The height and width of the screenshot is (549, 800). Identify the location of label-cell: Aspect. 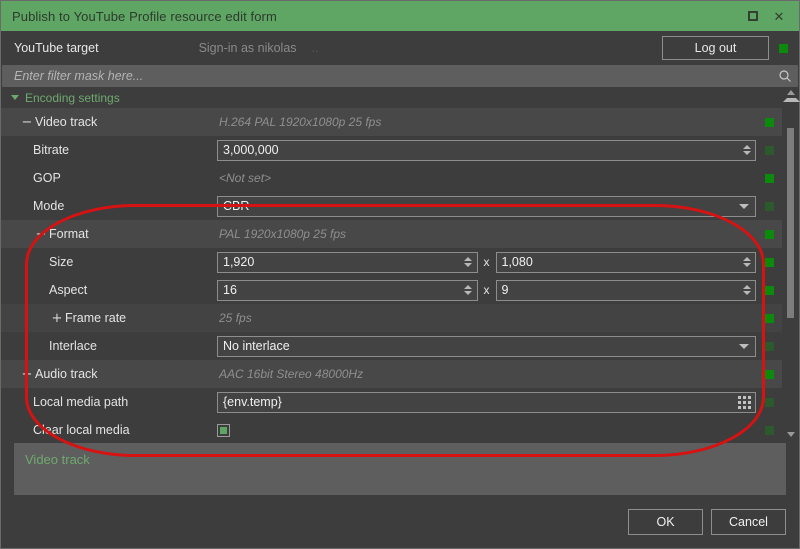
(109, 290).